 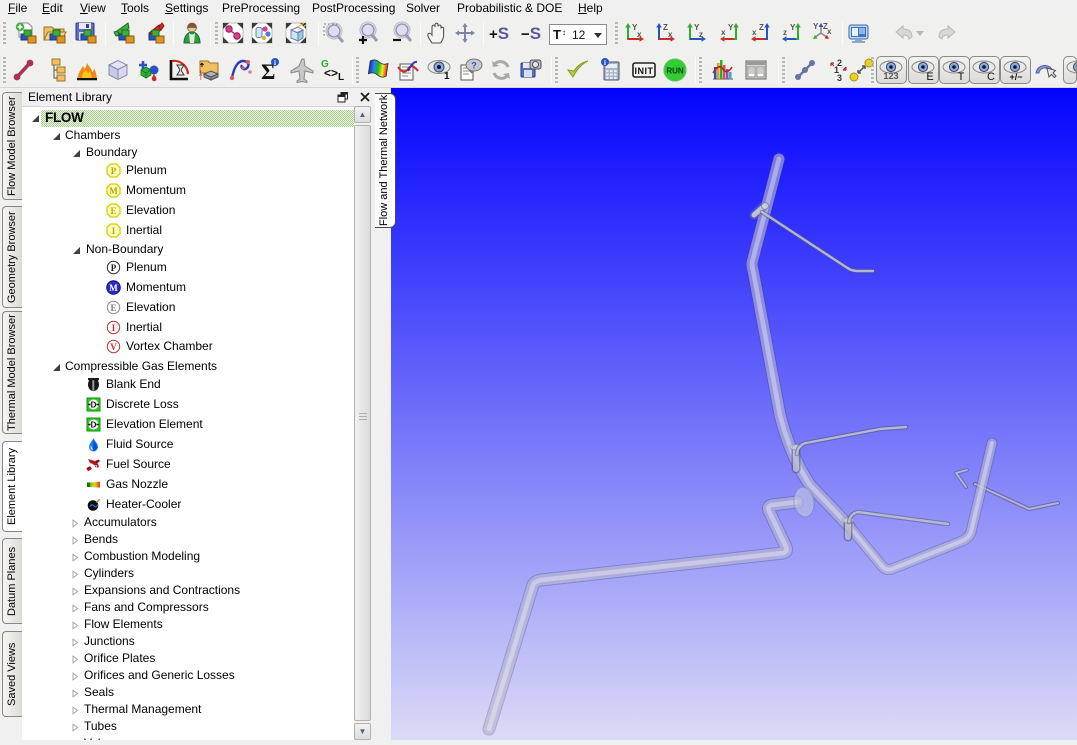 What do you see at coordinates (675, 71) in the screenshot?
I see `svg-text: RUN` at bounding box center [675, 71].